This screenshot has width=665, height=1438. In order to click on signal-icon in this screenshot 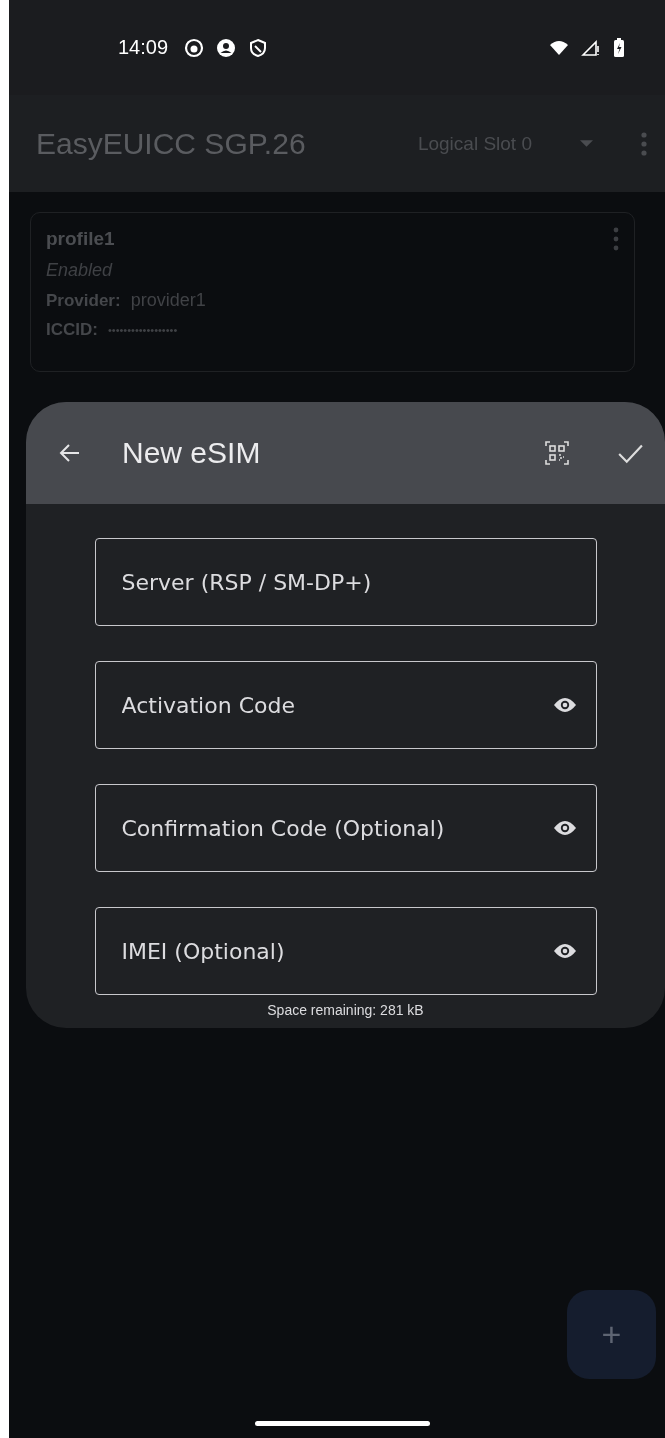, I will do `click(591, 47)`.